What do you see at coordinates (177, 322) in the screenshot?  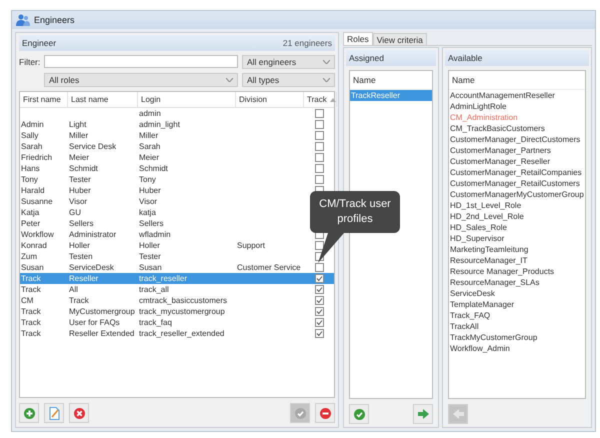 I see `table-row: Track User for FAQs track_faq` at bounding box center [177, 322].